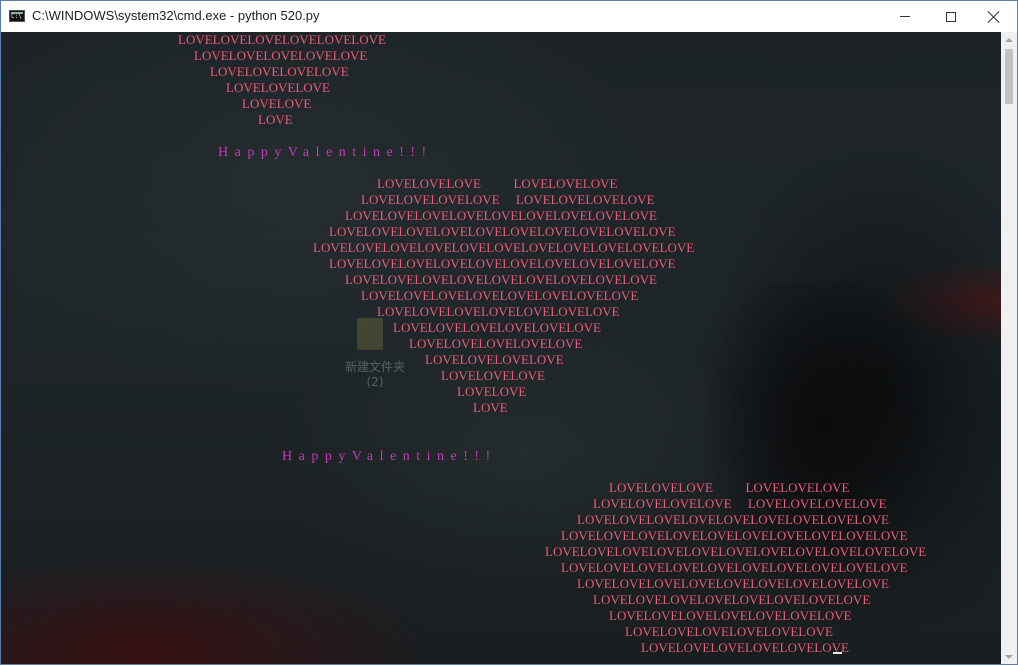 The height and width of the screenshot is (665, 1018). What do you see at coordinates (278, 87) in the screenshot?
I see `heart1-line: LOVELOVELOVE` at bounding box center [278, 87].